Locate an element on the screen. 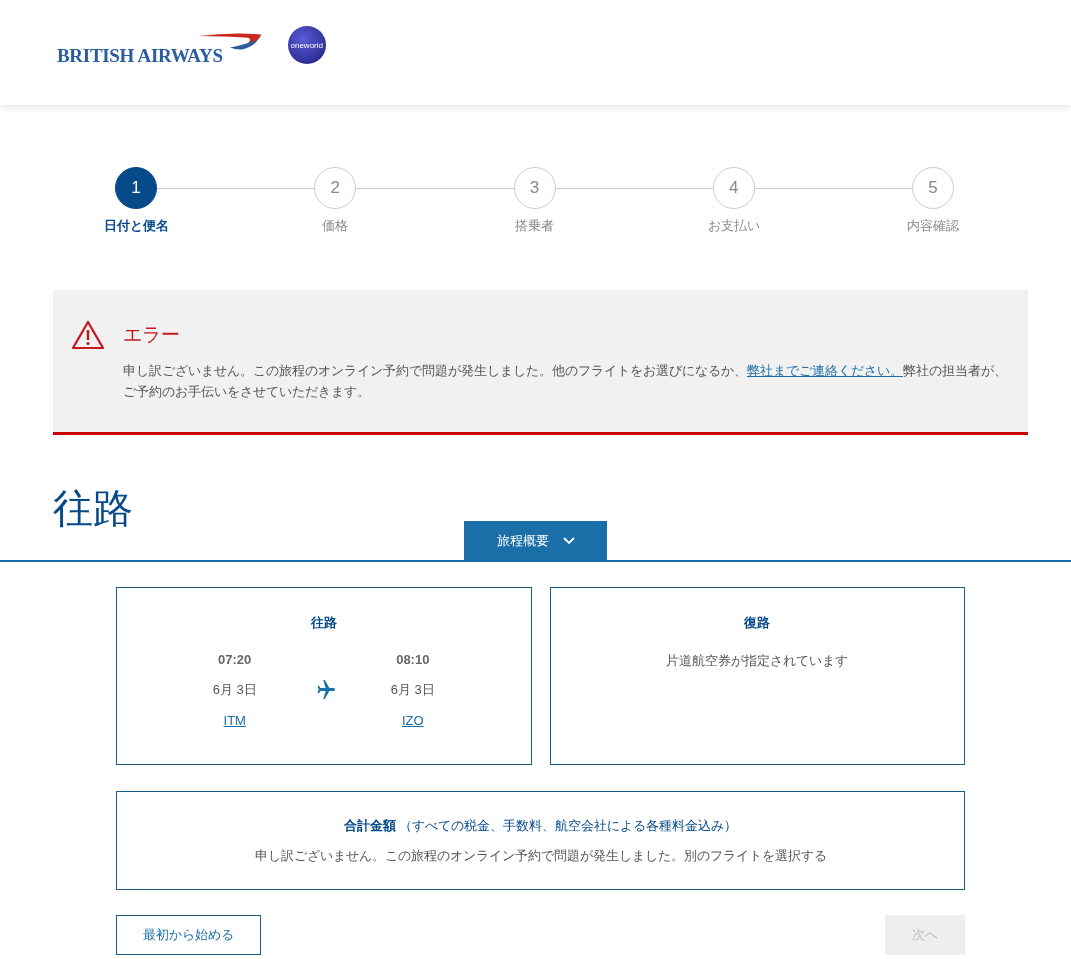 This screenshot has height=959, width=1071. warning-icon is located at coordinates (88, 335).